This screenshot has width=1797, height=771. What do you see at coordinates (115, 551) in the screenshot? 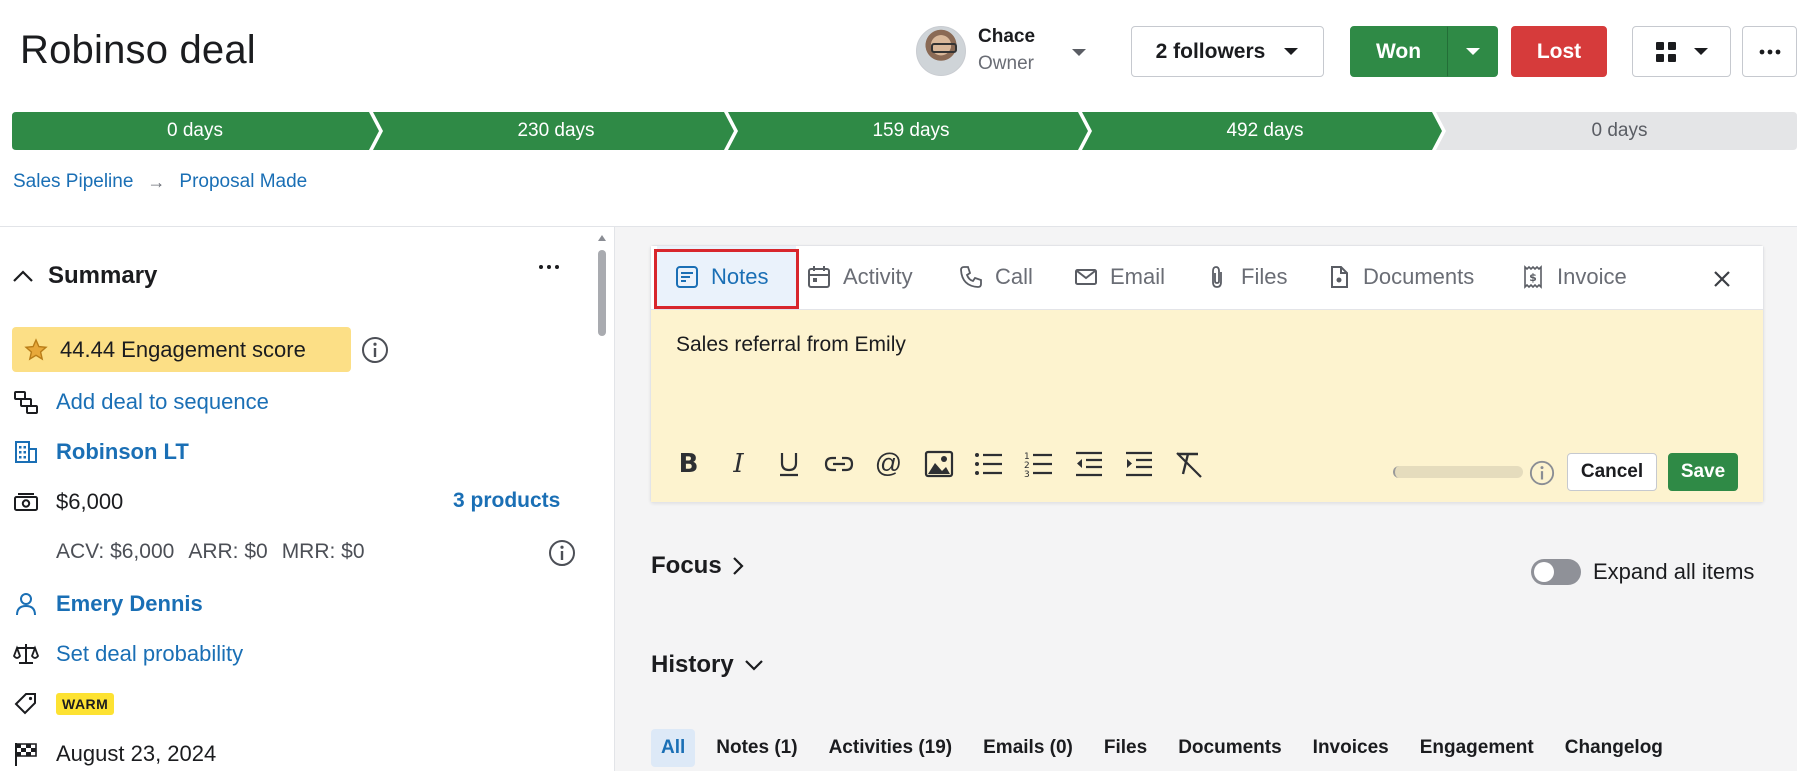
I see `acv-value: ACV: $6,000` at bounding box center [115, 551].